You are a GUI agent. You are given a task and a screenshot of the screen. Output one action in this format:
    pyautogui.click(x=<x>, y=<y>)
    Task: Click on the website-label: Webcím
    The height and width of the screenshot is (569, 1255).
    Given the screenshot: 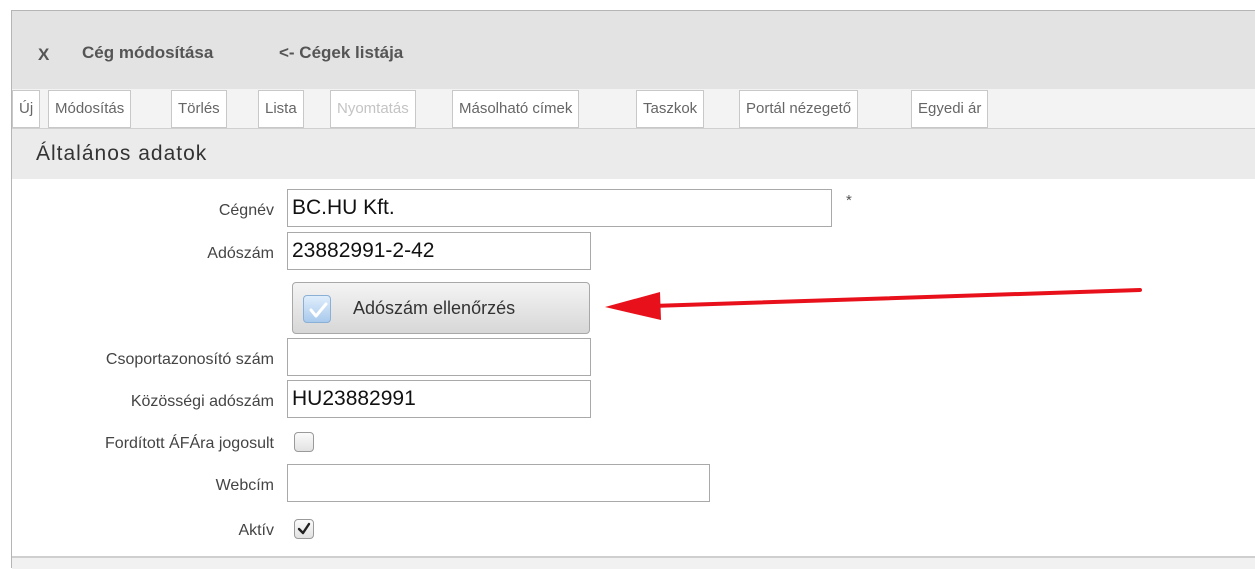 What is the action you would take?
    pyautogui.click(x=244, y=485)
    